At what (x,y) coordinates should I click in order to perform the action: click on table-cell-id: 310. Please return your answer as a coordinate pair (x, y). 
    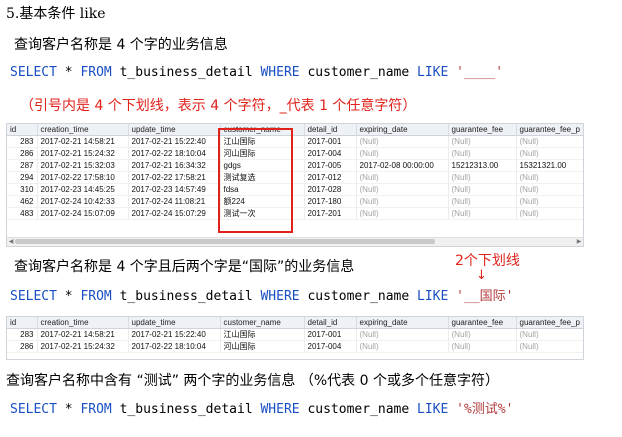
    Looking at the image, I should click on (22, 189).